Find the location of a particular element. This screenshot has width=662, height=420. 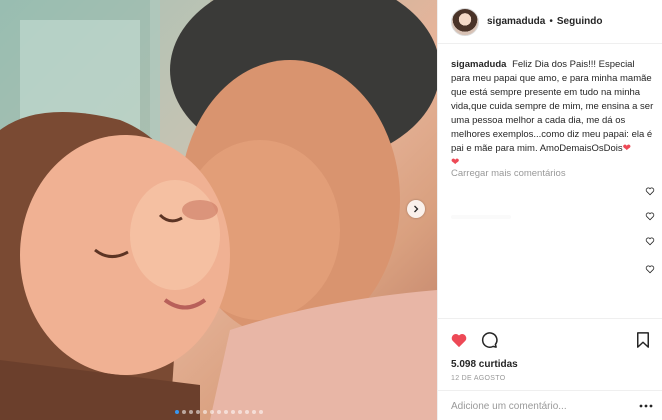

caption-heart-emoji: ❤ is located at coordinates (626, 148).